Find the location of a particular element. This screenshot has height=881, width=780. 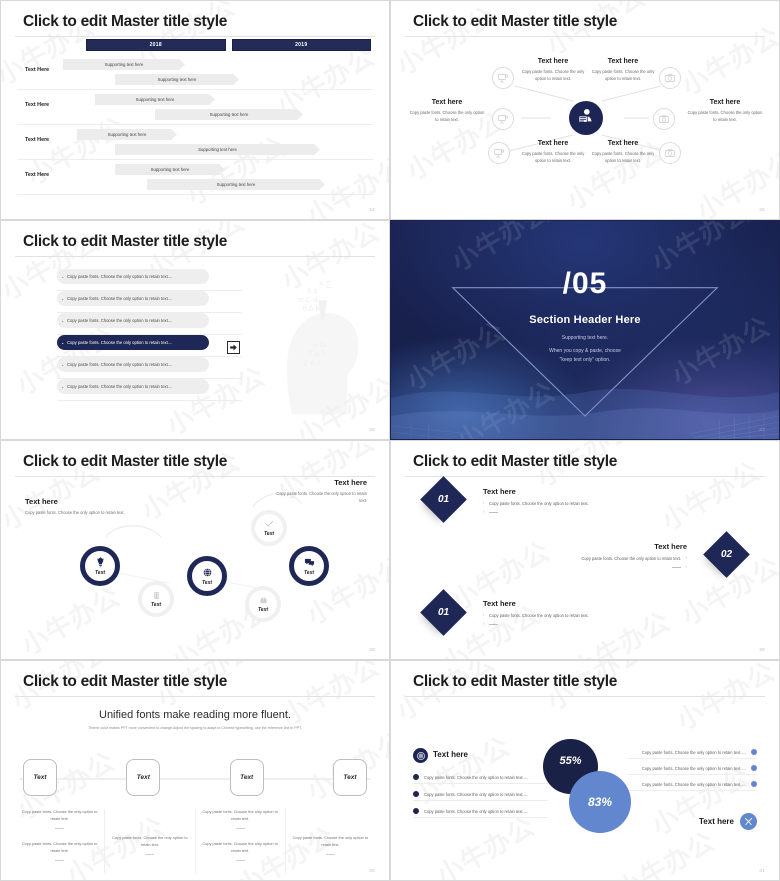

chain-node-5: Text is located at coordinates (309, 566).